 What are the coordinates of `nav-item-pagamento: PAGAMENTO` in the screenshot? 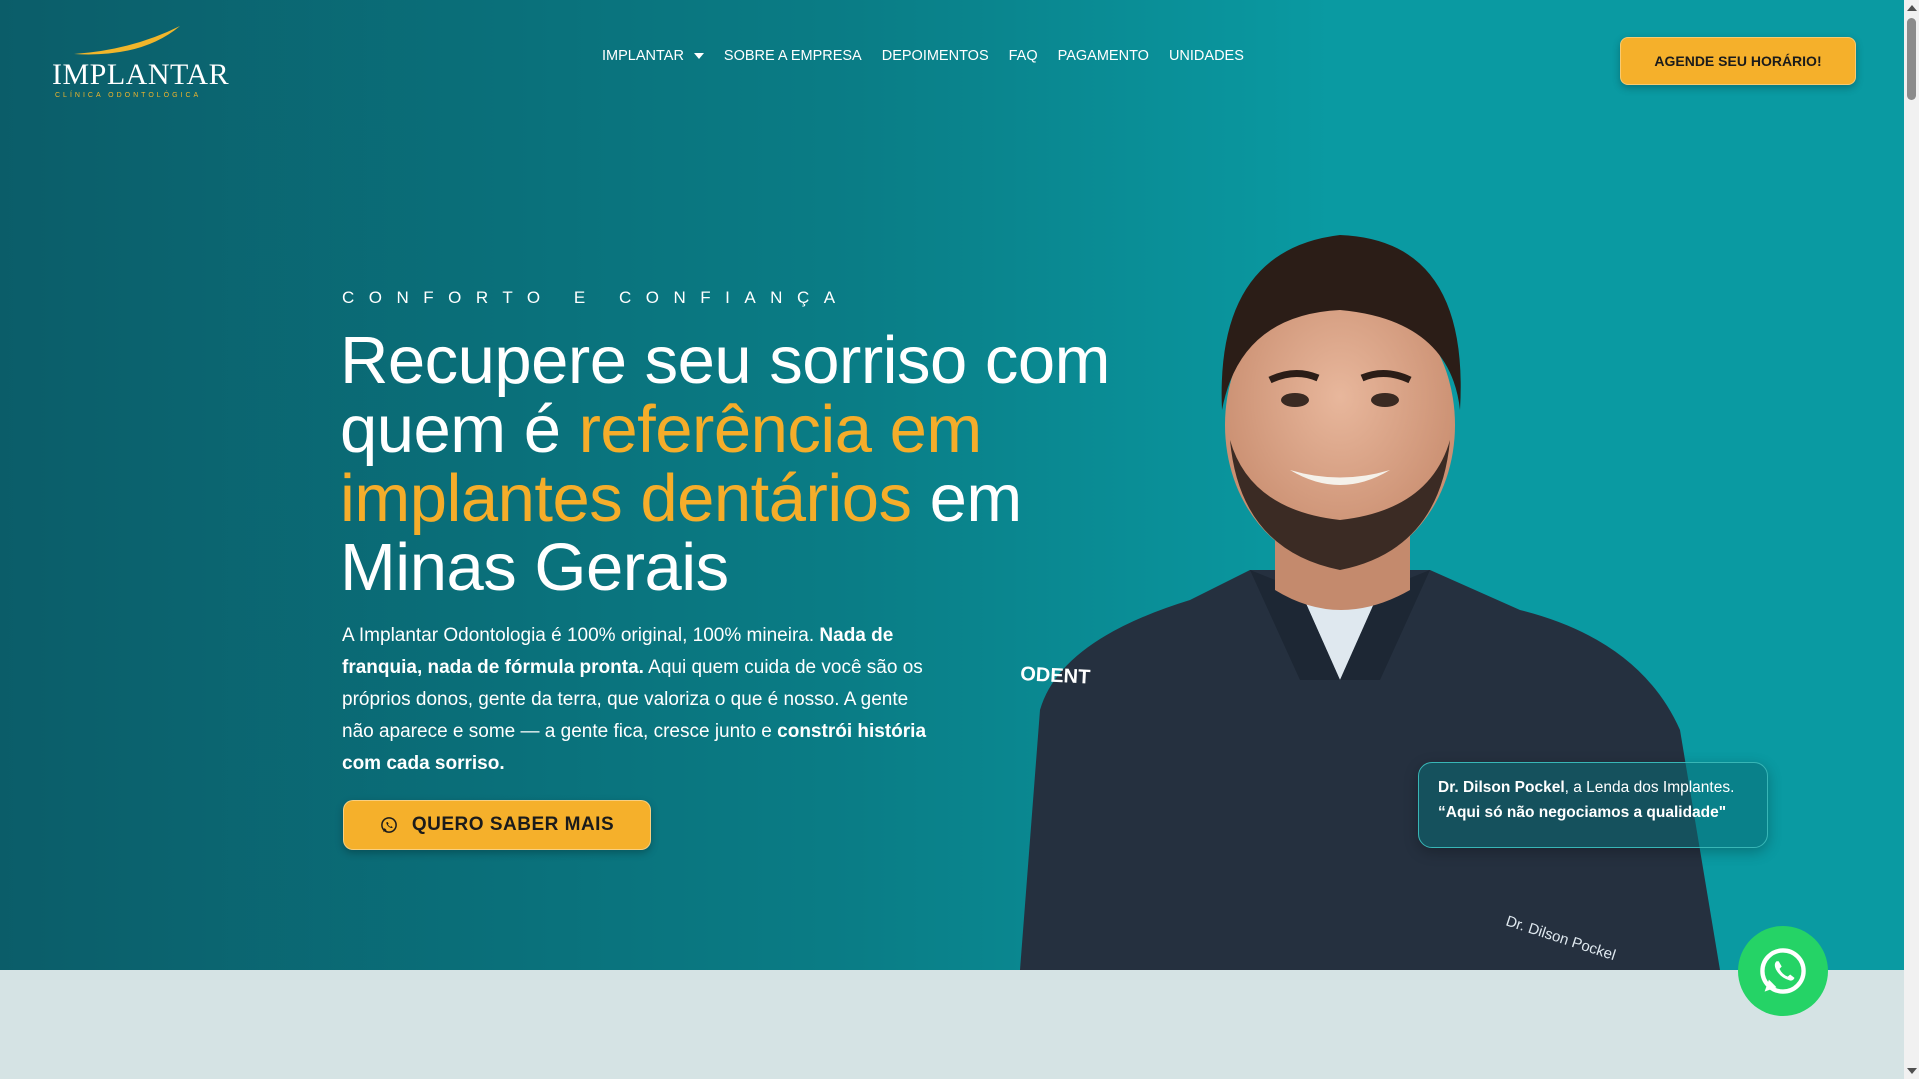 It's located at (1103, 56).